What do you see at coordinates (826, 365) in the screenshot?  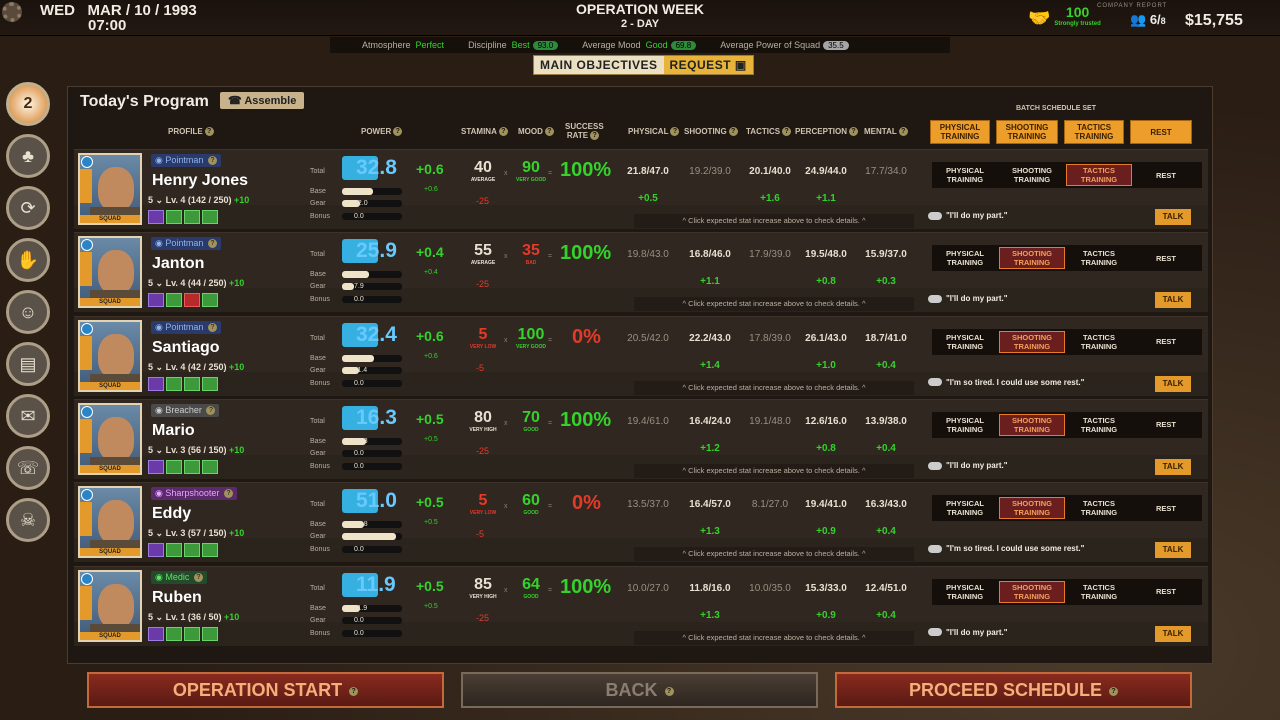 I see `stat-perc-increase: +1.0` at bounding box center [826, 365].